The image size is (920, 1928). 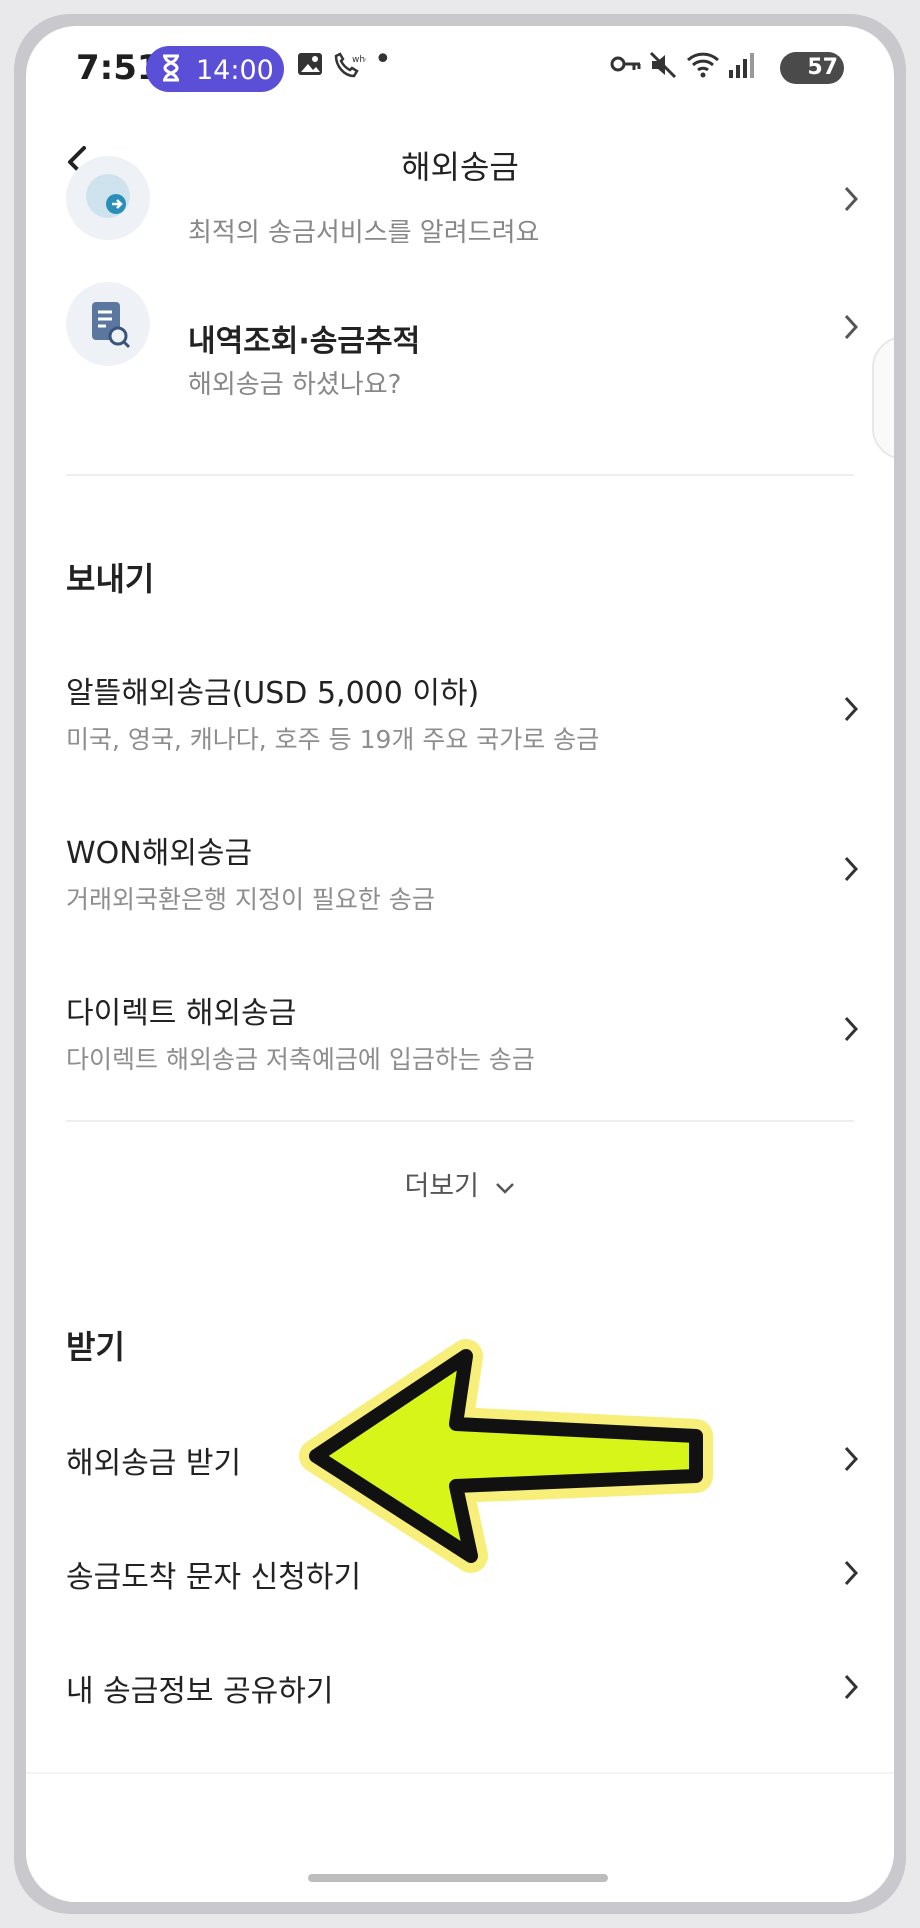 I want to click on image-icon, so click(x=310, y=67).